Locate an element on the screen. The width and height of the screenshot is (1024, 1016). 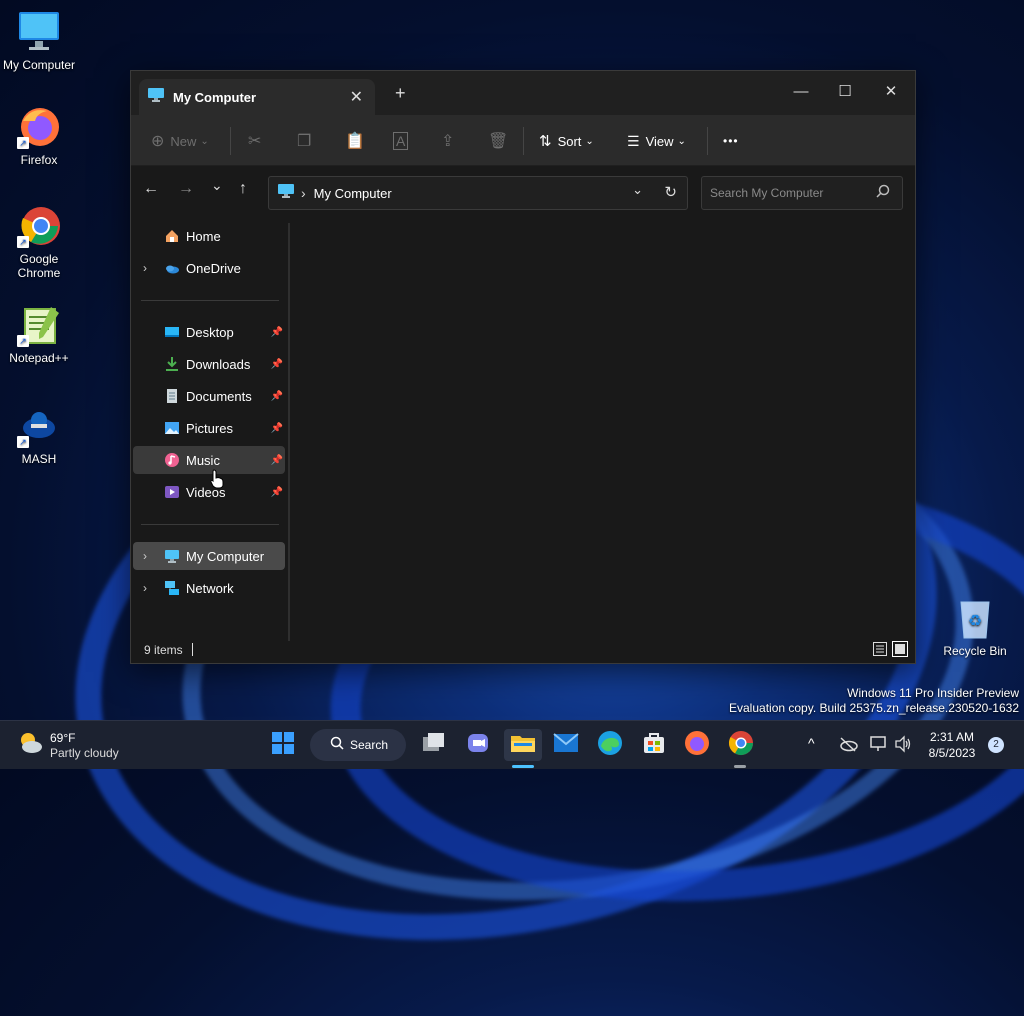
partly-cloudy-icon is located at coordinates (30, 745).